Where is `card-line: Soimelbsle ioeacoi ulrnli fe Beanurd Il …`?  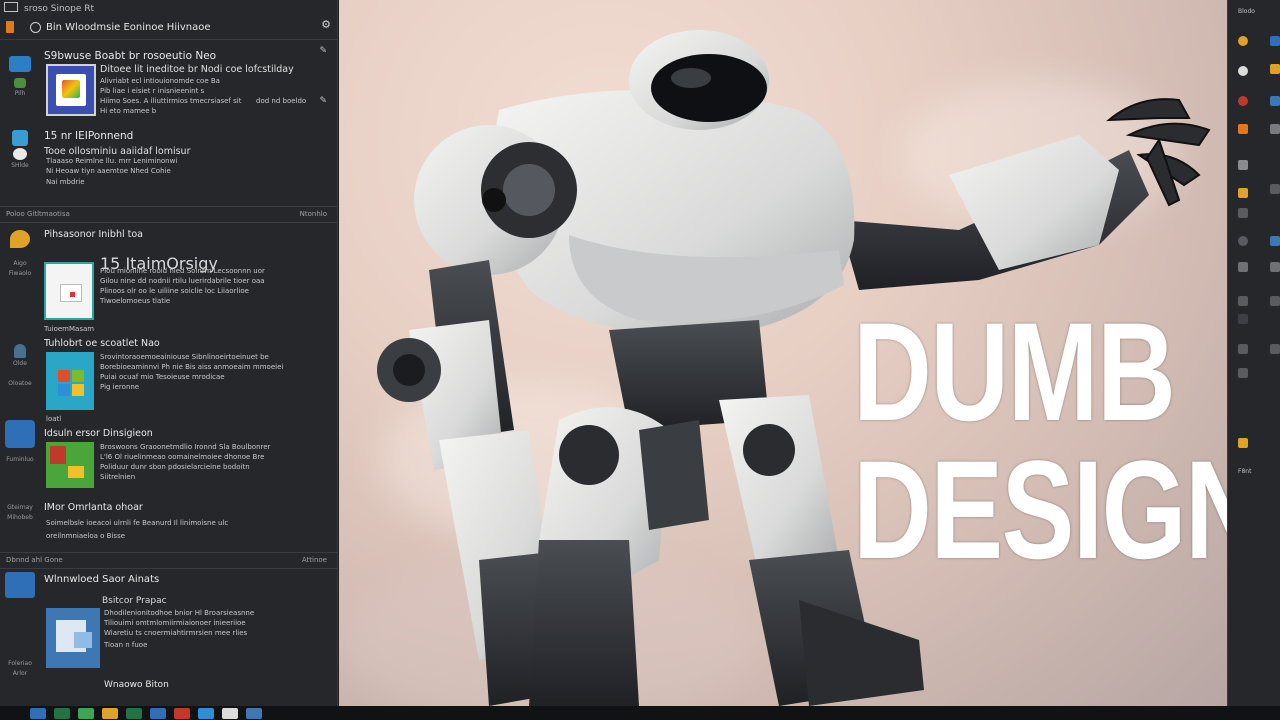
card-line: Soimelbsle ioeacoi ulrnli fe Beanurd Il … is located at coordinates (137, 523).